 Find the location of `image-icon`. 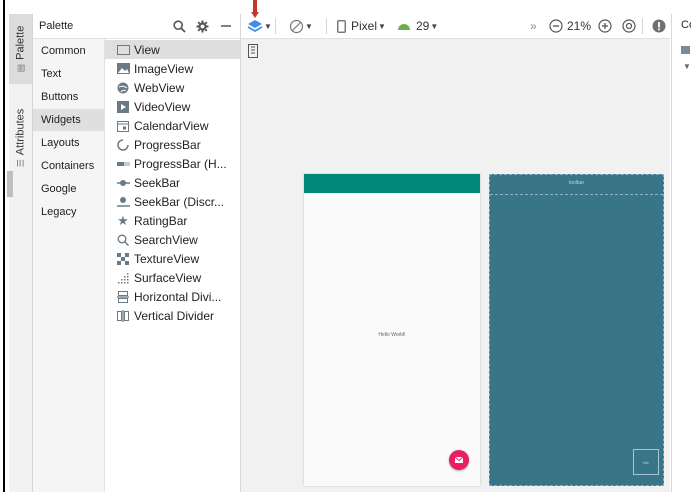

image-icon is located at coordinates (123, 69).